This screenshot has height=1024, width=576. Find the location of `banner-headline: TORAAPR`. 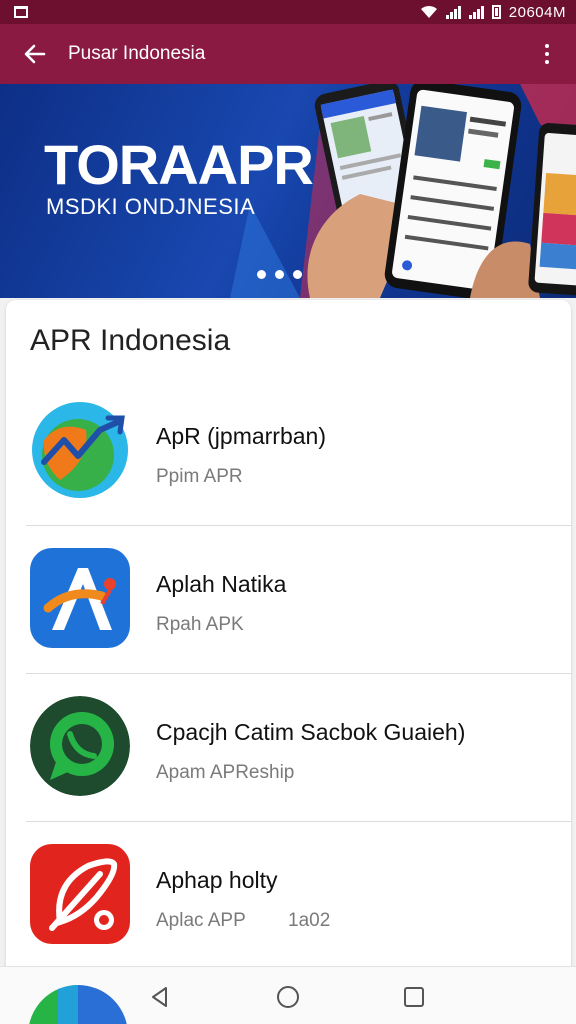

banner-headline: TORAAPR is located at coordinates (179, 164).